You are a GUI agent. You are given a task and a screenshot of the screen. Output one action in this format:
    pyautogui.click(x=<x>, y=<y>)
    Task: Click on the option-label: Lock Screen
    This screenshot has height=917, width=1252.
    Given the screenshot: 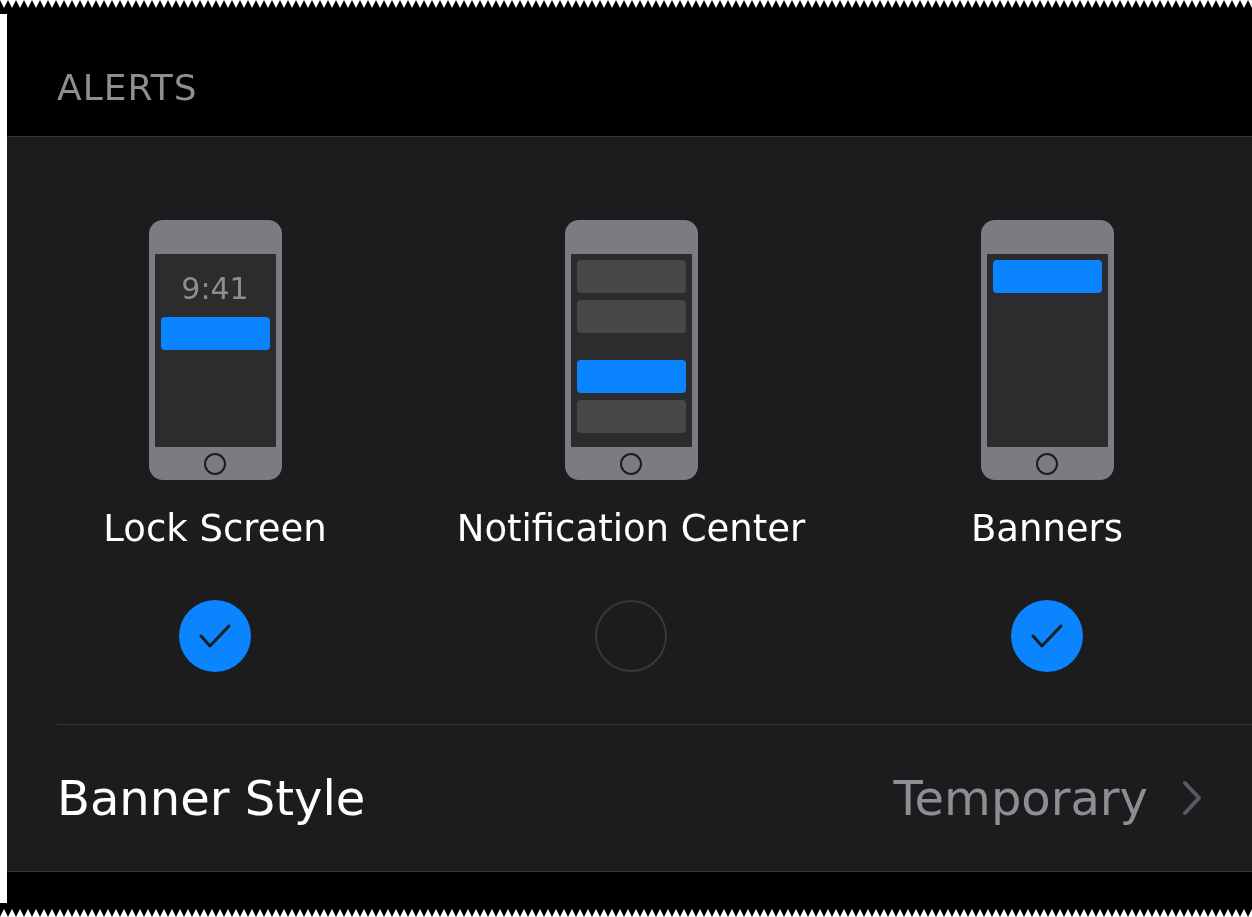 What is the action you would take?
    pyautogui.click(x=215, y=529)
    